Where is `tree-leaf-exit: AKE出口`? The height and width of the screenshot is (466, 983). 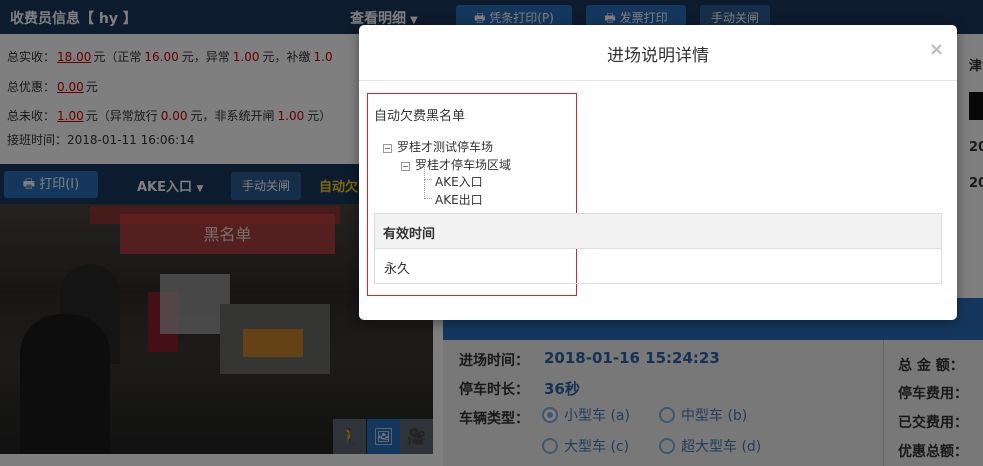
tree-leaf-exit: AKE出口 is located at coordinates (459, 199).